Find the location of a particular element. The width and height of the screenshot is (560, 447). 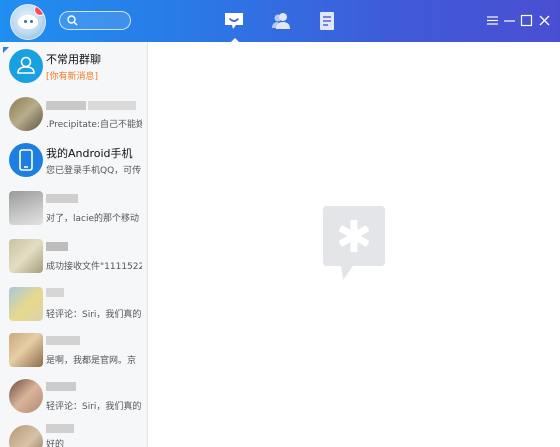

tab-messages is located at coordinates (234, 27).